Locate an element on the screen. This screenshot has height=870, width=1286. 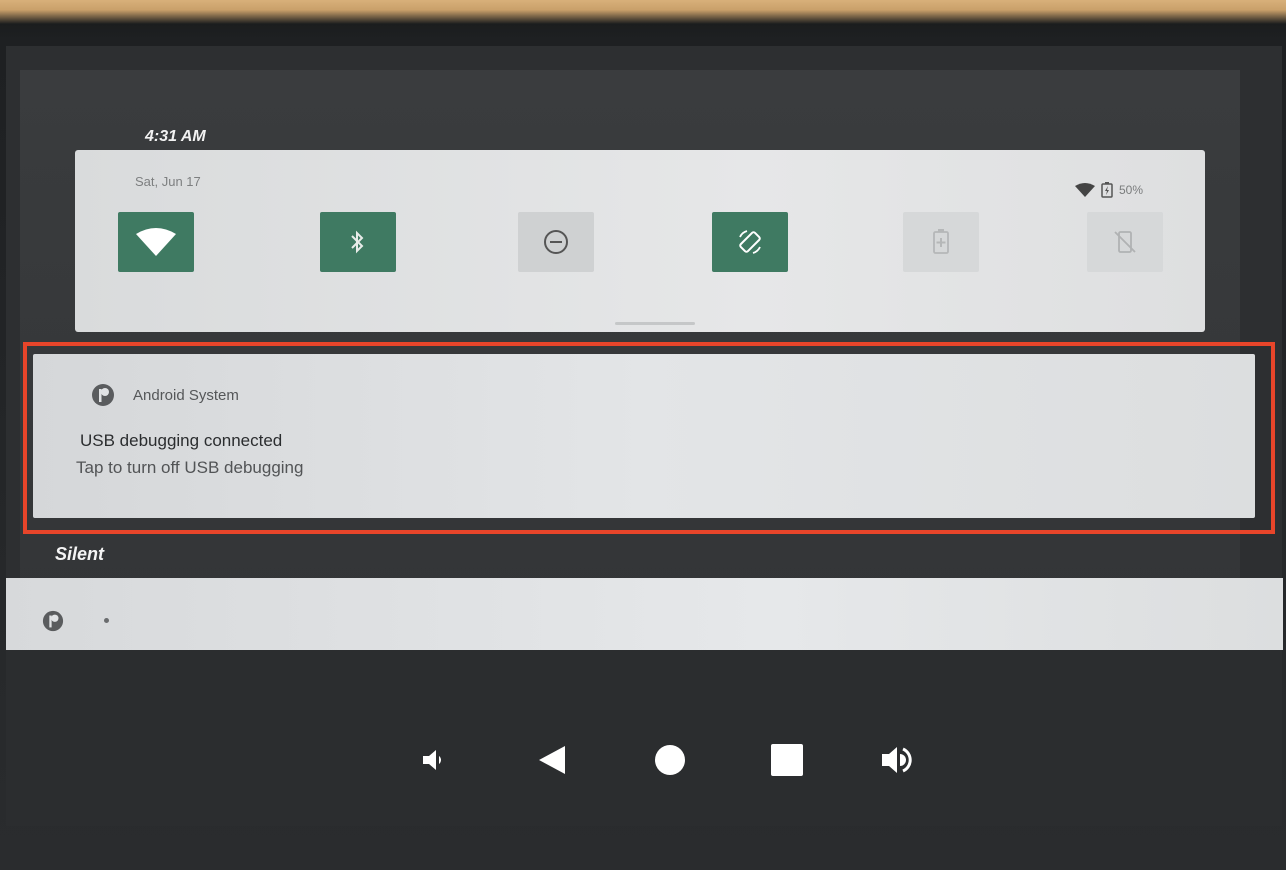
volume-down-button is located at coordinates (434, 760).